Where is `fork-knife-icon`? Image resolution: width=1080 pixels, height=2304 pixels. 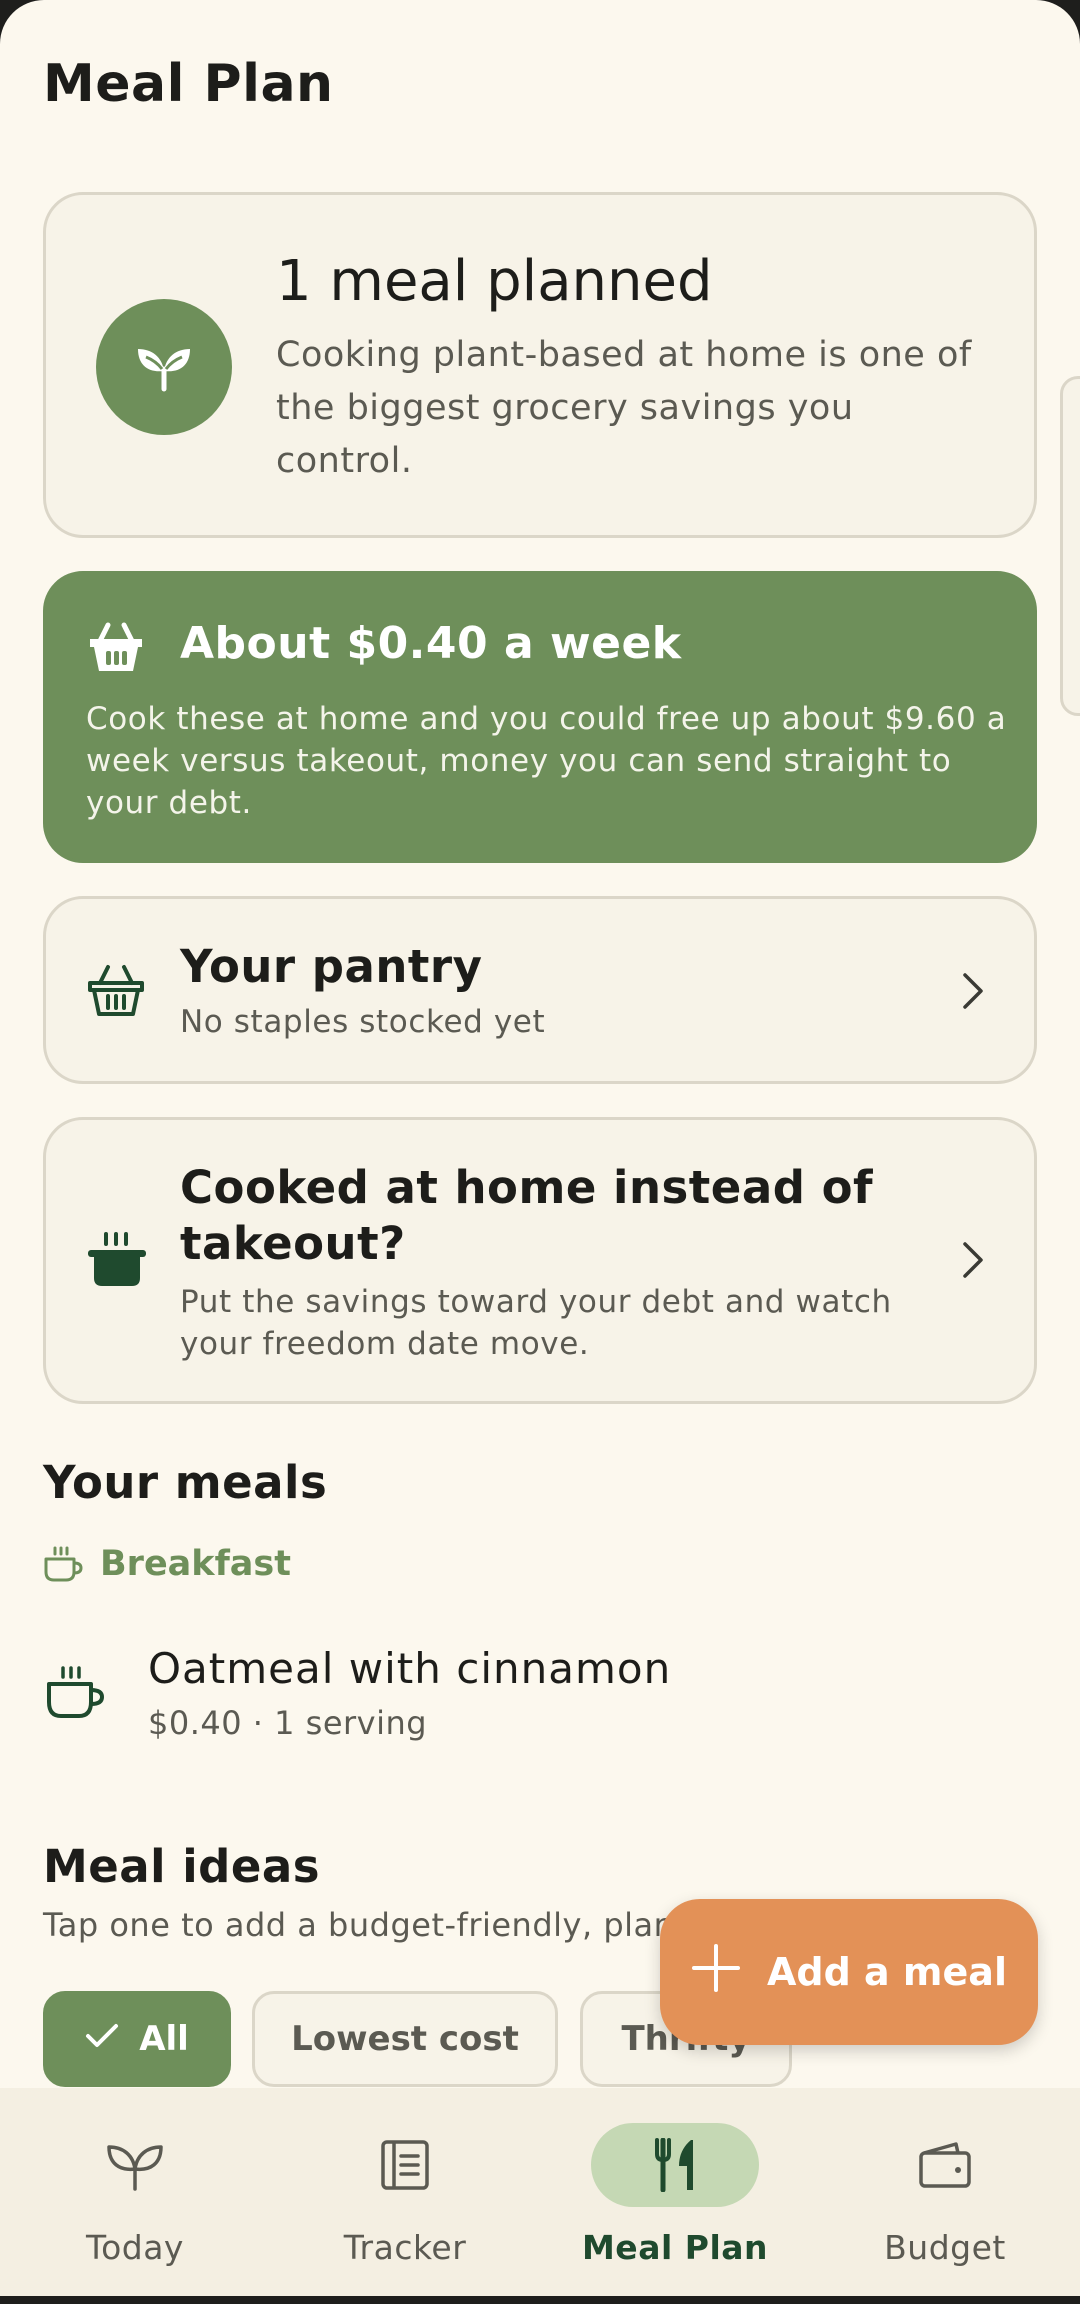
fork-knife-icon is located at coordinates (675, 2165).